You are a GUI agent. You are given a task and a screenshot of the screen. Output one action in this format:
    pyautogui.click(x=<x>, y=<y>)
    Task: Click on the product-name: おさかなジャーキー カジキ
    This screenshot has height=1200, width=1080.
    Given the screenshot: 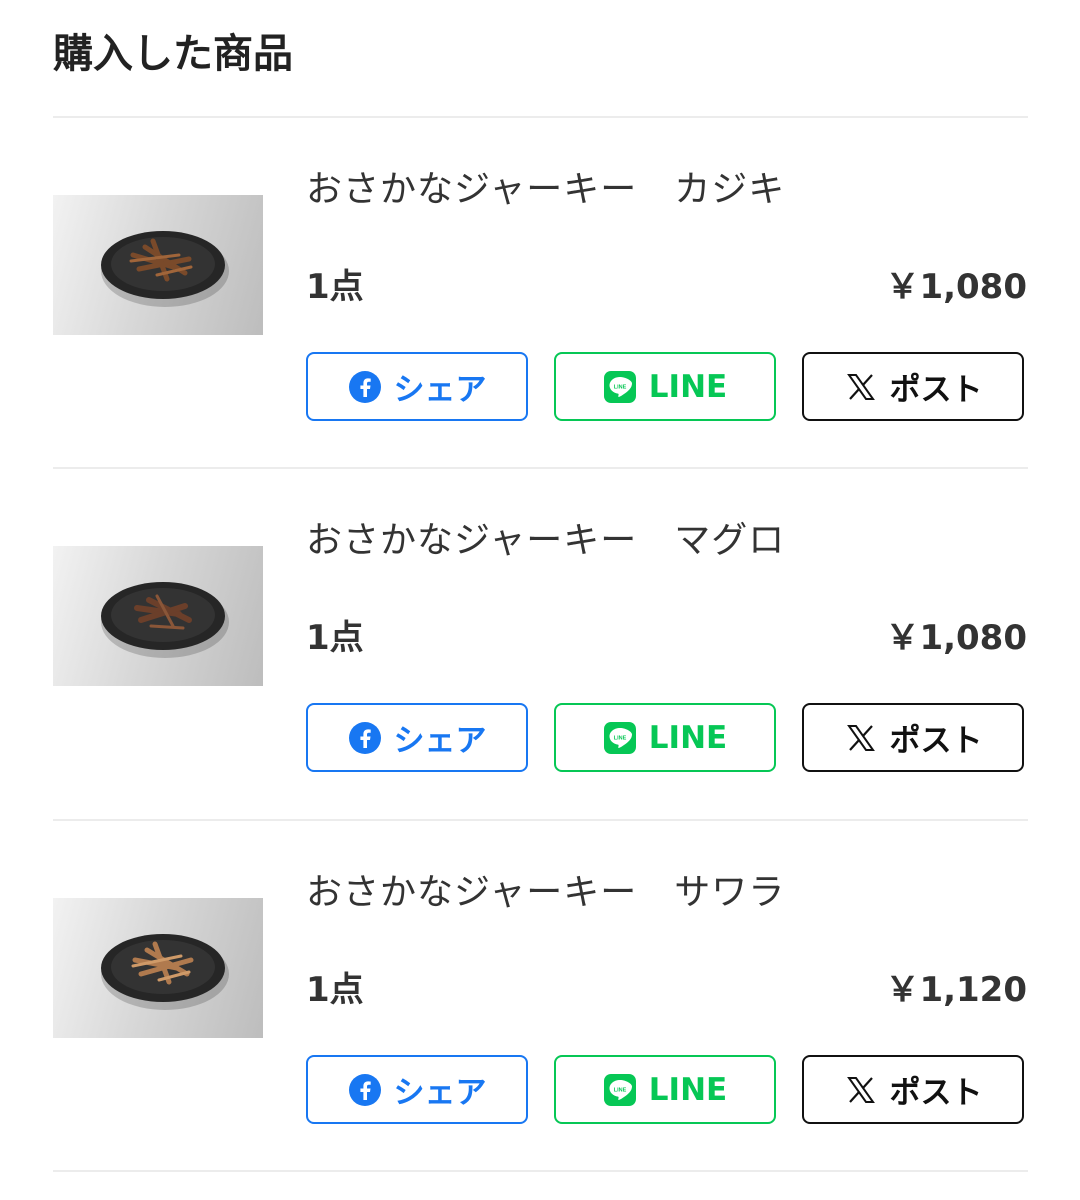 What is the action you would take?
    pyautogui.click(x=545, y=190)
    